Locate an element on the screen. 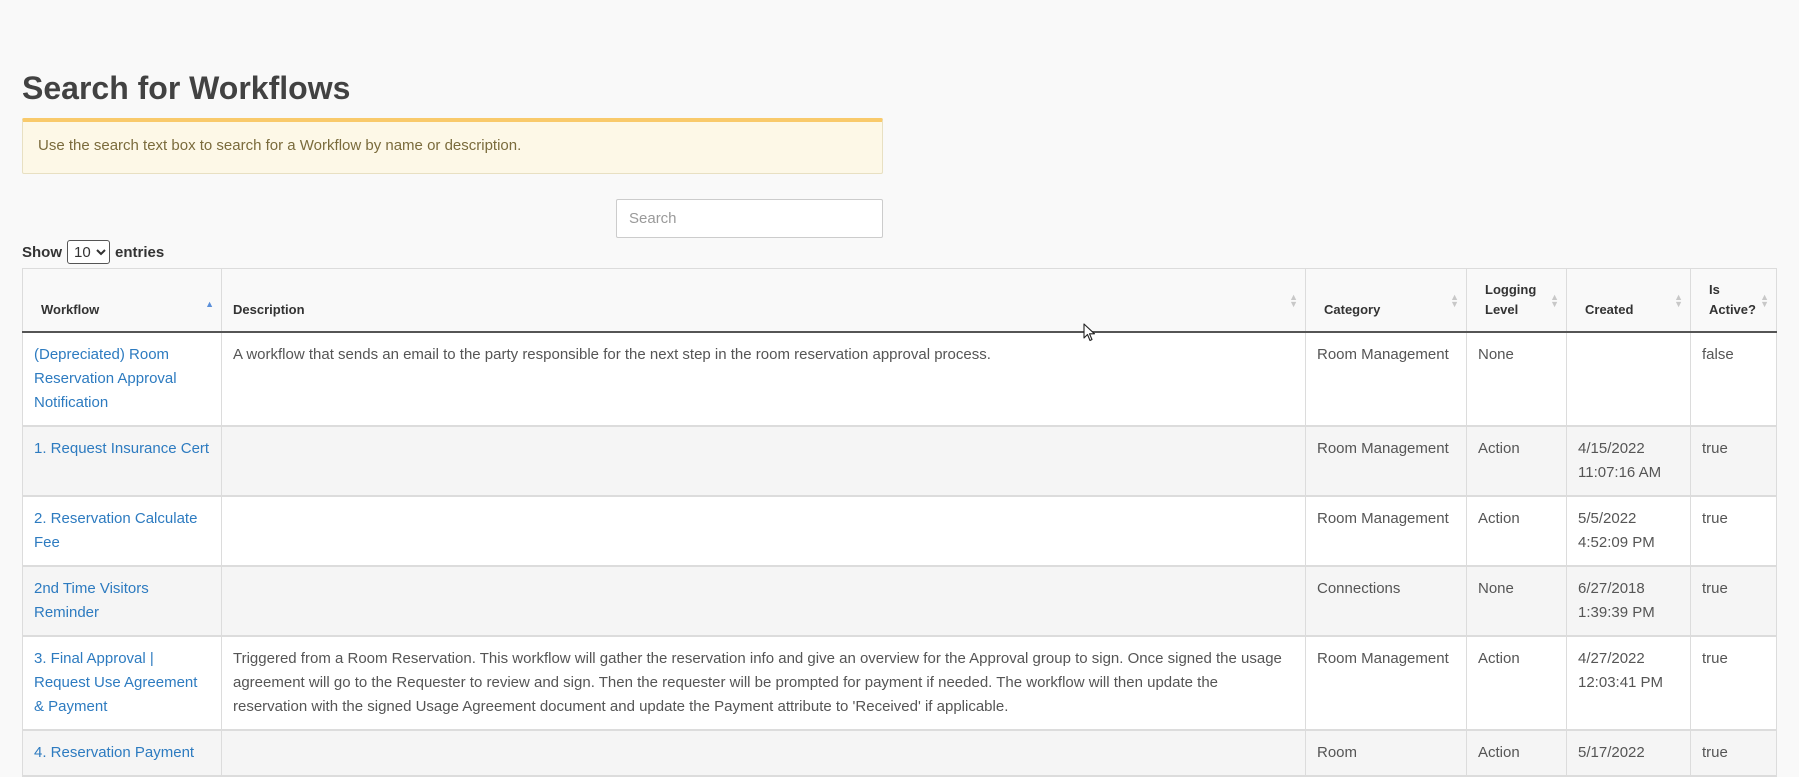 This screenshot has height=777, width=1799. workflow-link: 2. Reservation Calculate Fee is located at coordinates (115, 530).